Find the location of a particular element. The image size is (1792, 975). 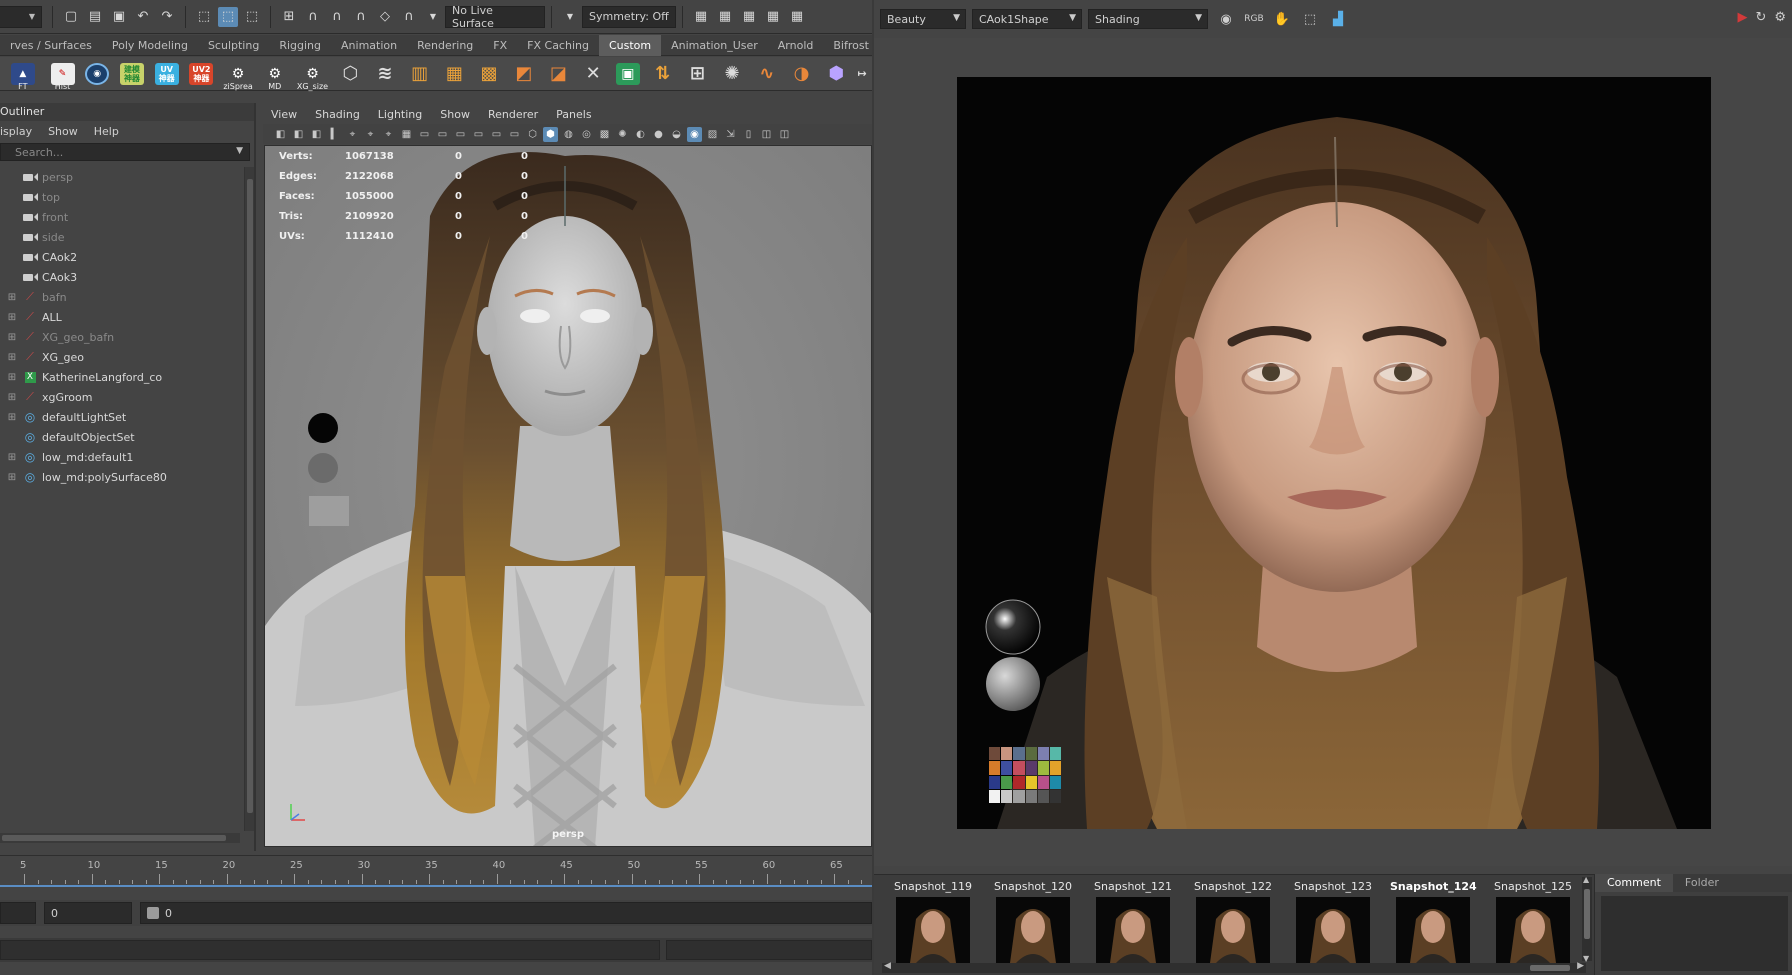

viewport-menu-panels: Panels is located at coordinates (573, 114).